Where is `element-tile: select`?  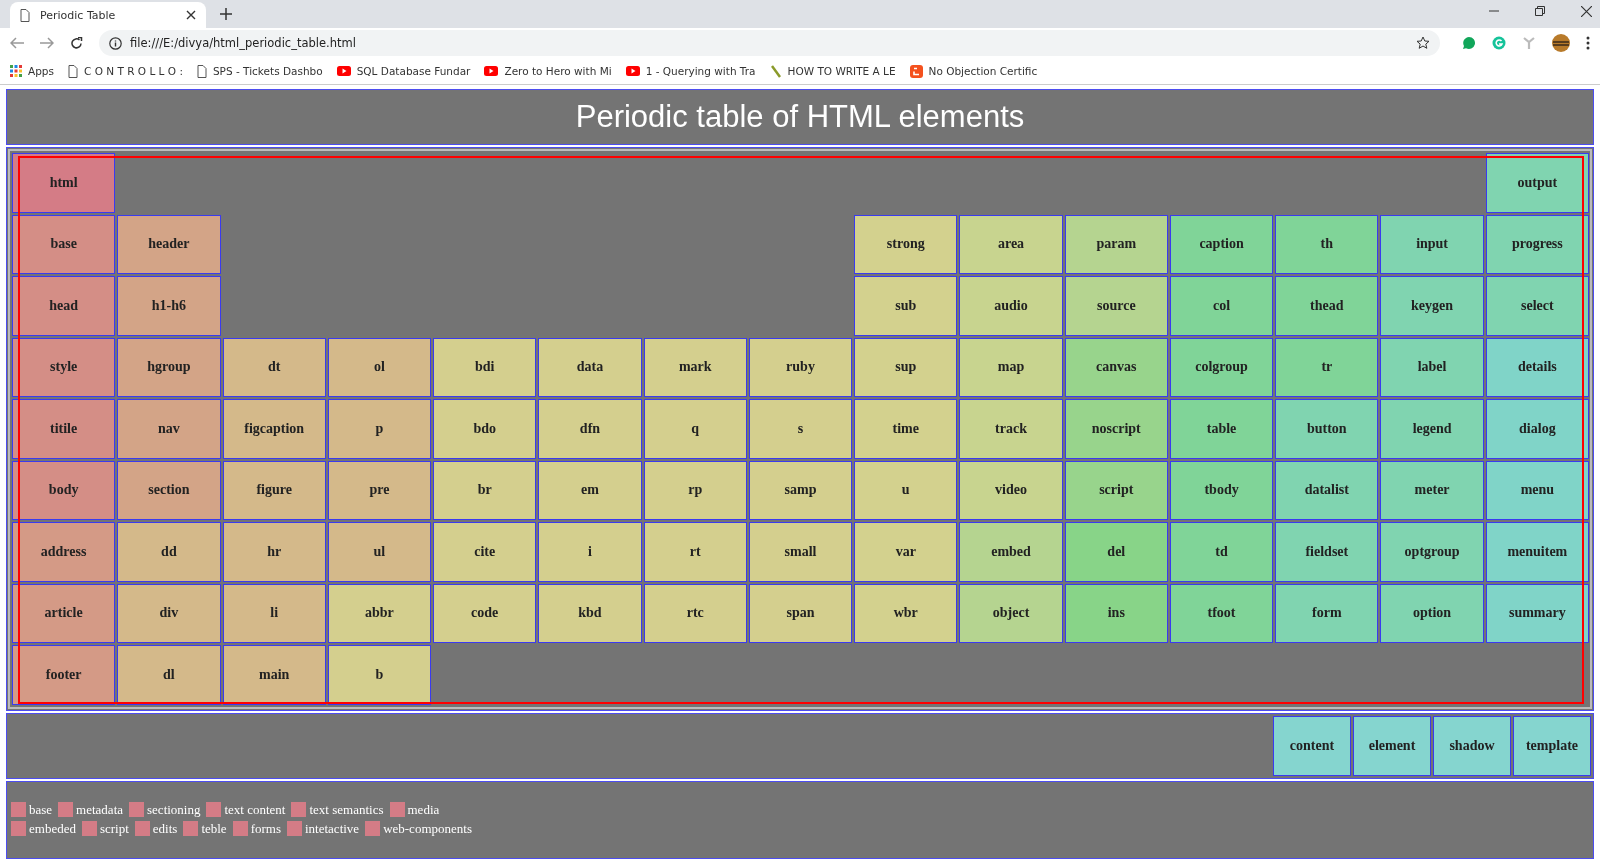 element-tile: select is located at coordinates (1537, 306).